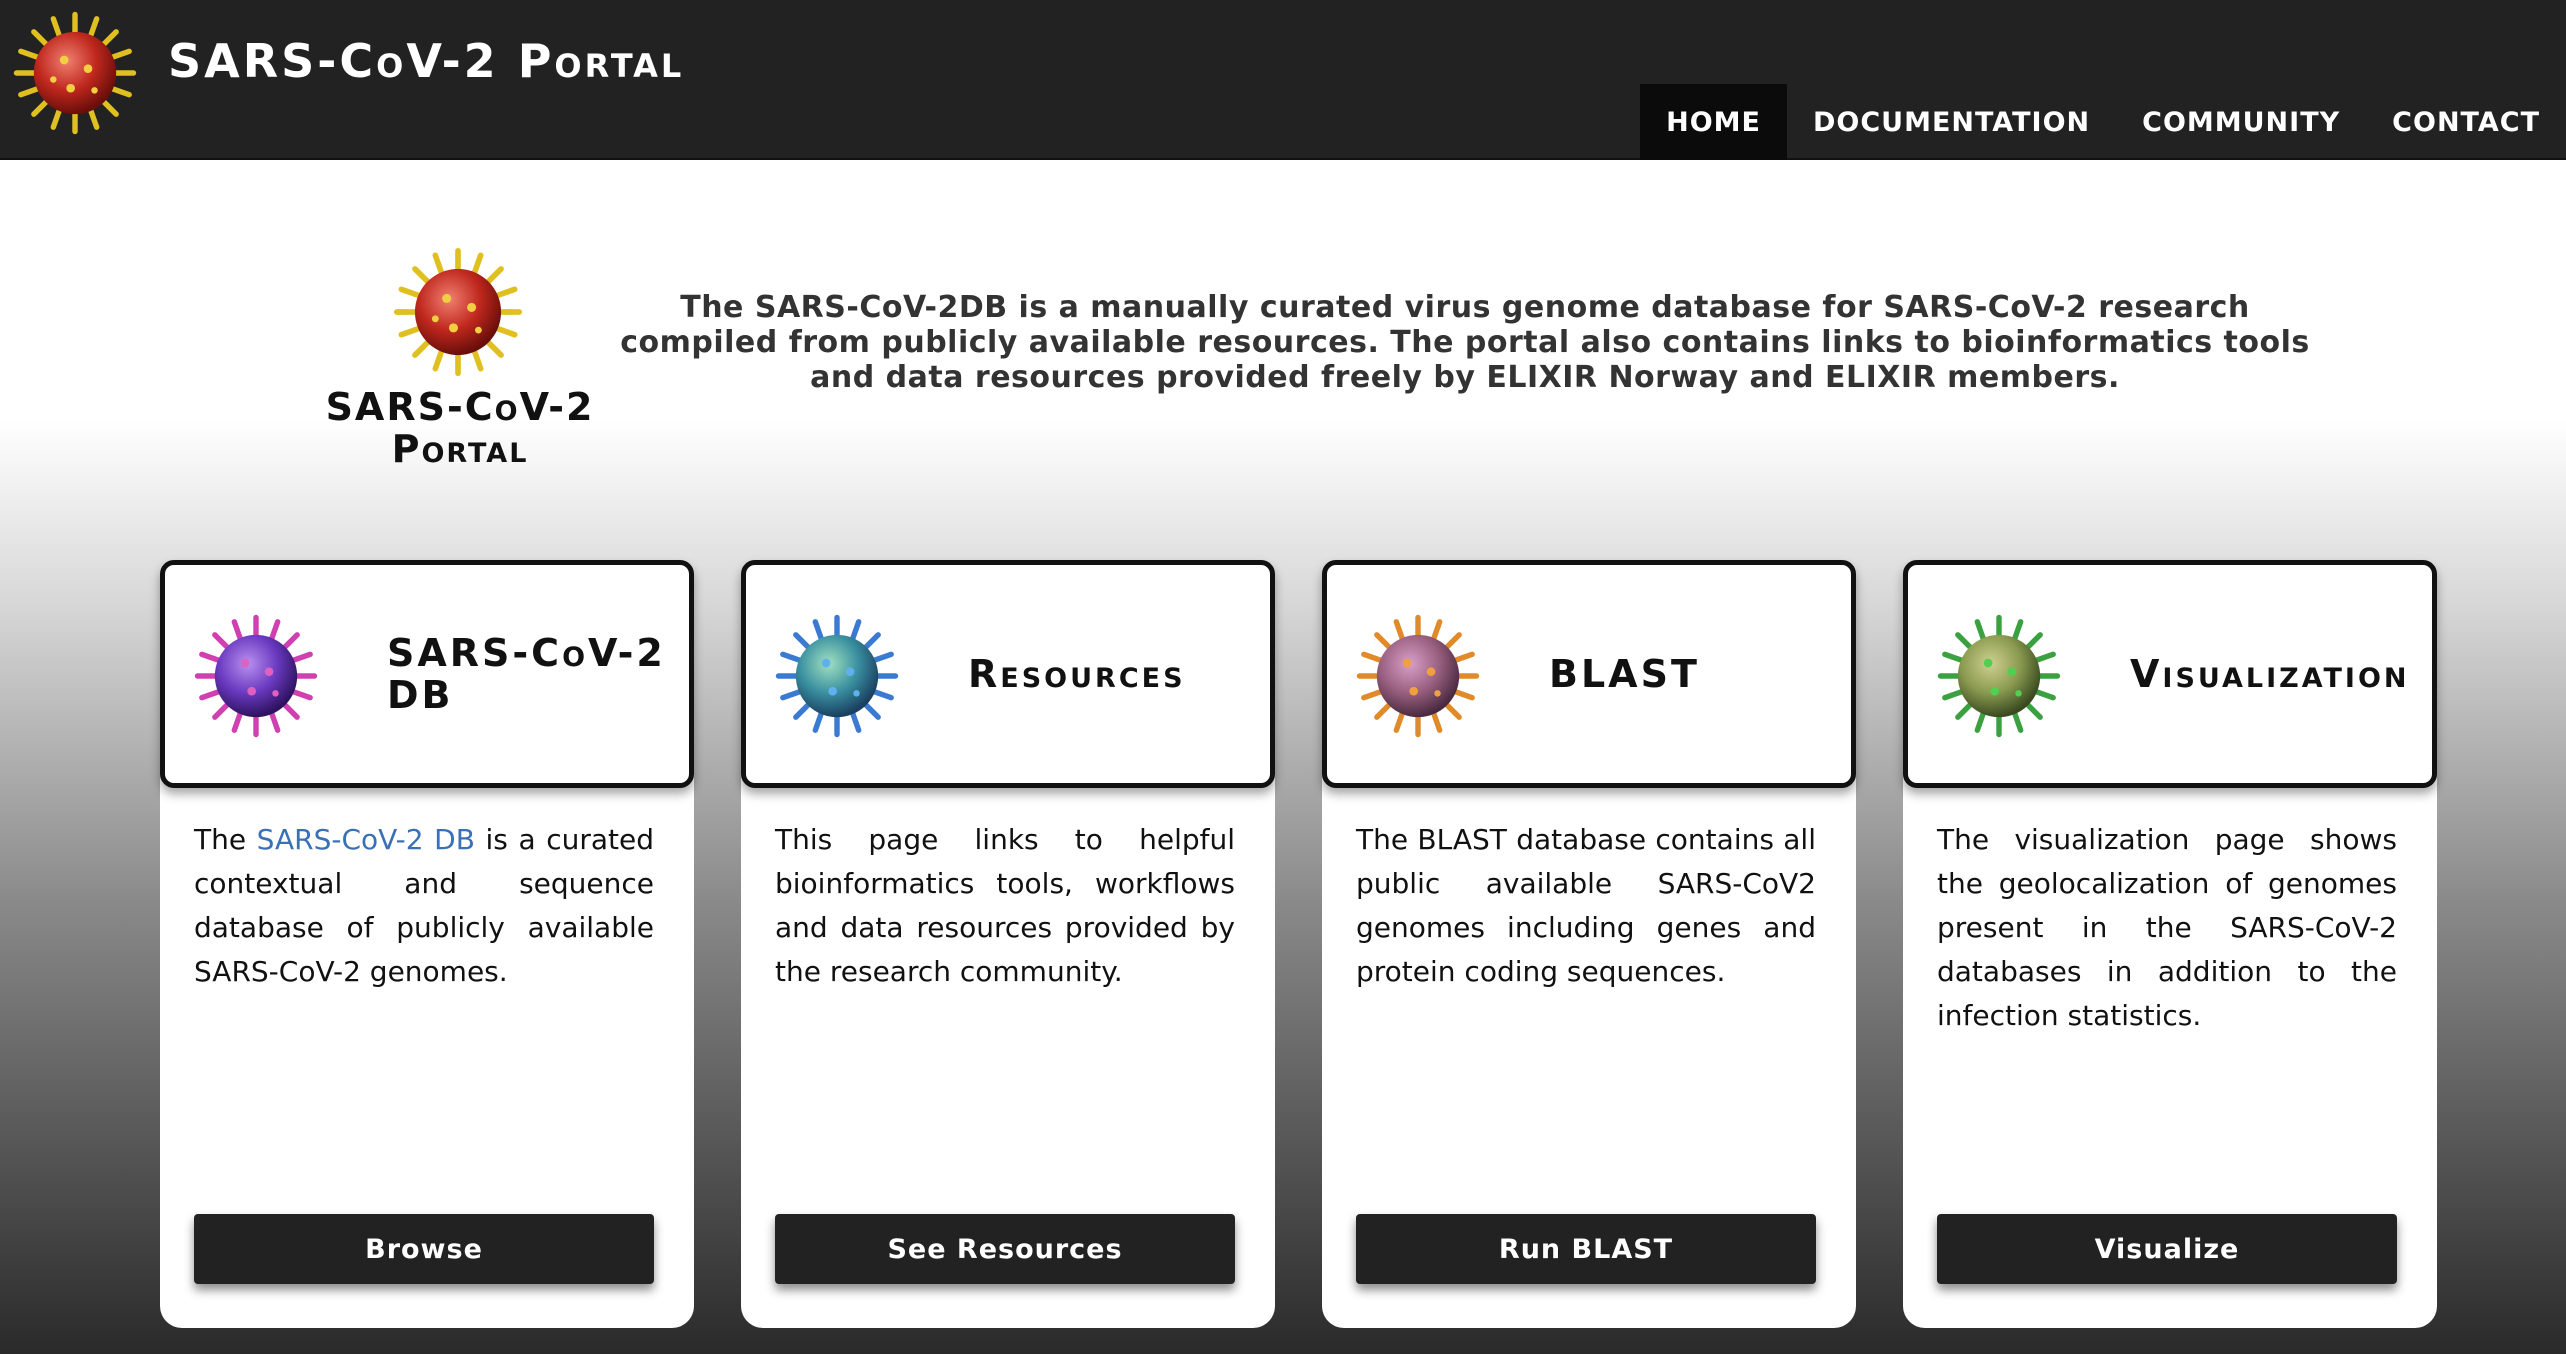 The width and height of the screenshot is (2566, 1354). What do you see at coordinates (2466, 122) in the screenshot?
I see `nav-contact: CONTACT` at bounding box center [2466, 122].